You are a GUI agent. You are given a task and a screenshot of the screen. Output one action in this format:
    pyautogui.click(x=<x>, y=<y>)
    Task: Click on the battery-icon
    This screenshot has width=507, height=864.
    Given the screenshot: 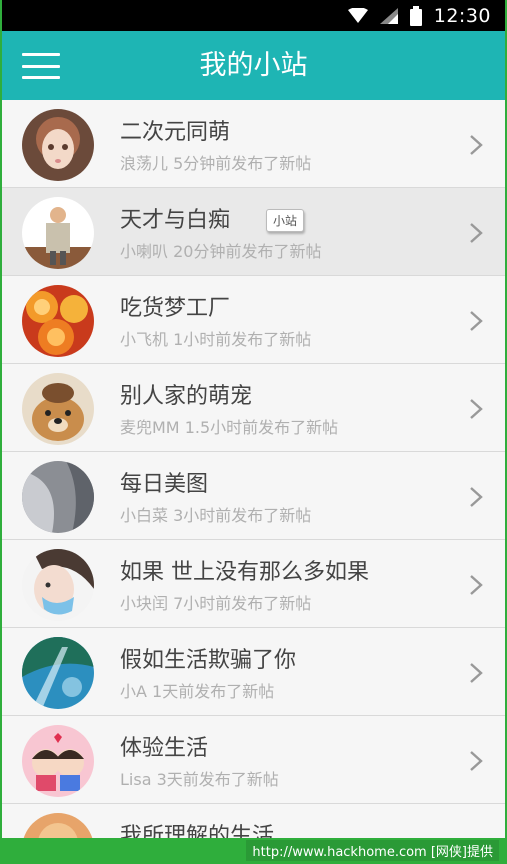 What is the action you would take?
    pyautogui.click(x=415, y=15)
    